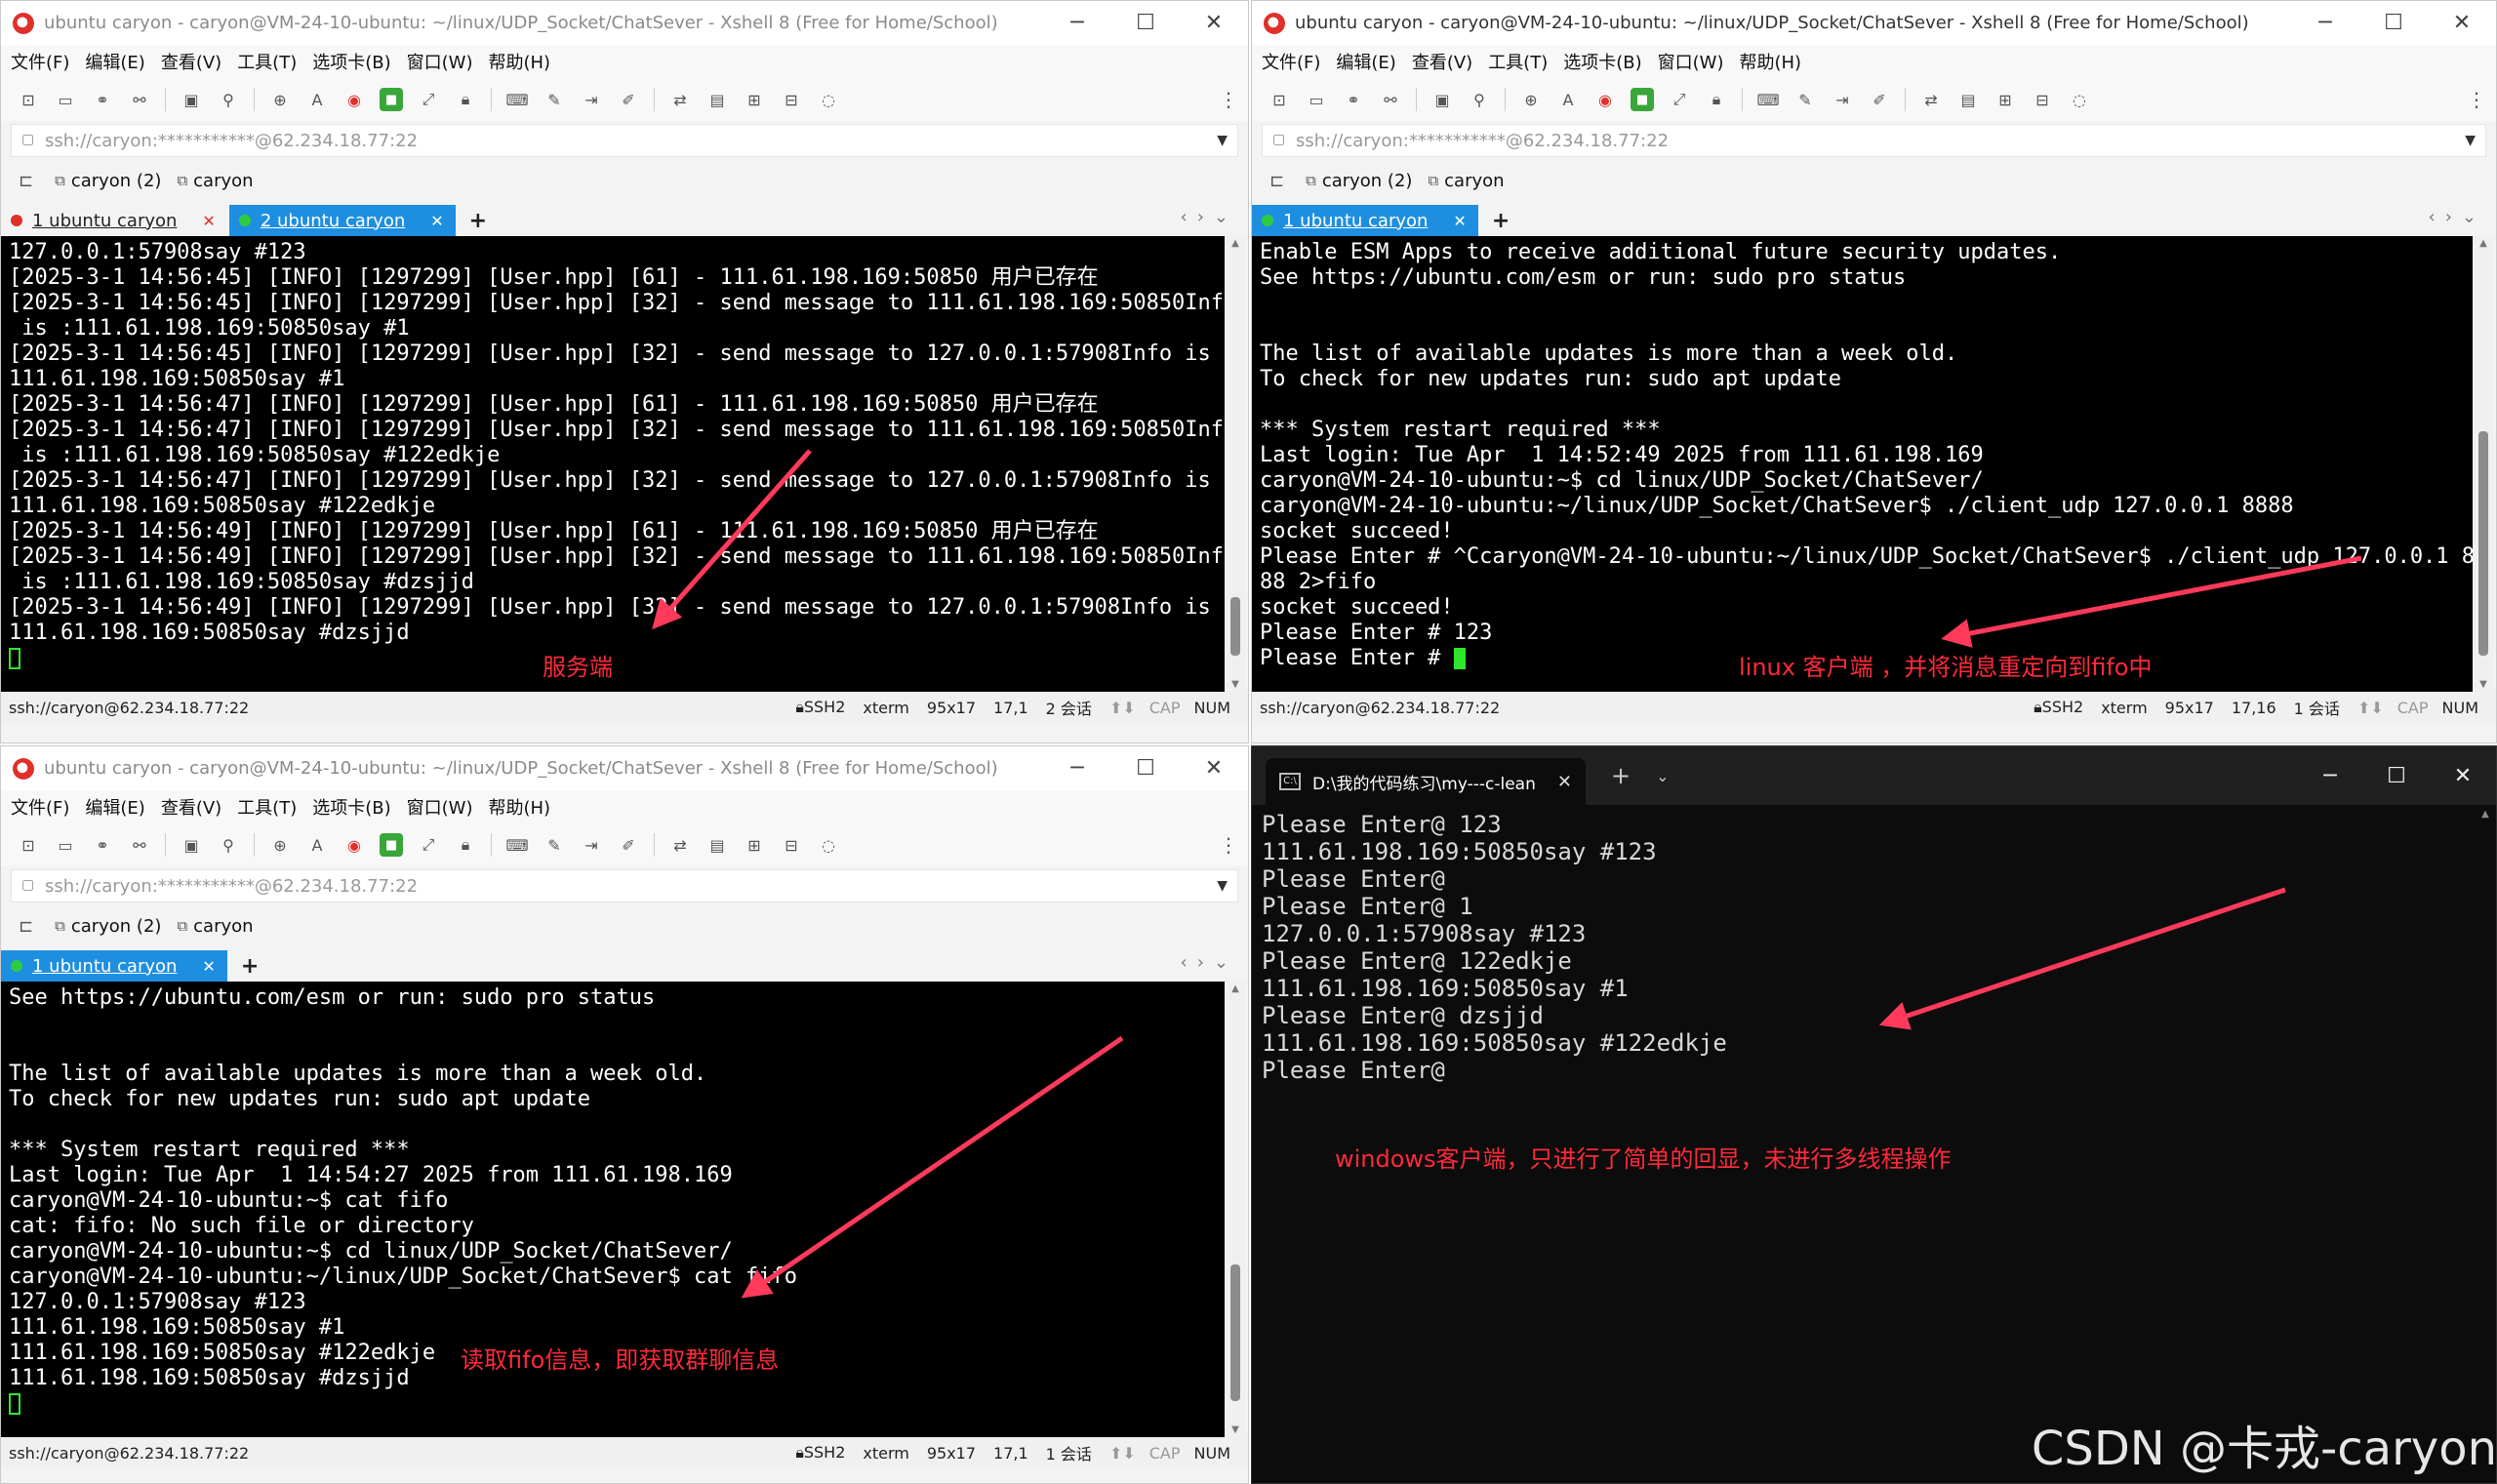 Image resolution: width=2497 pixels, height=1484 pixels. I want to click on font-icon: A, so click(1568, 99).